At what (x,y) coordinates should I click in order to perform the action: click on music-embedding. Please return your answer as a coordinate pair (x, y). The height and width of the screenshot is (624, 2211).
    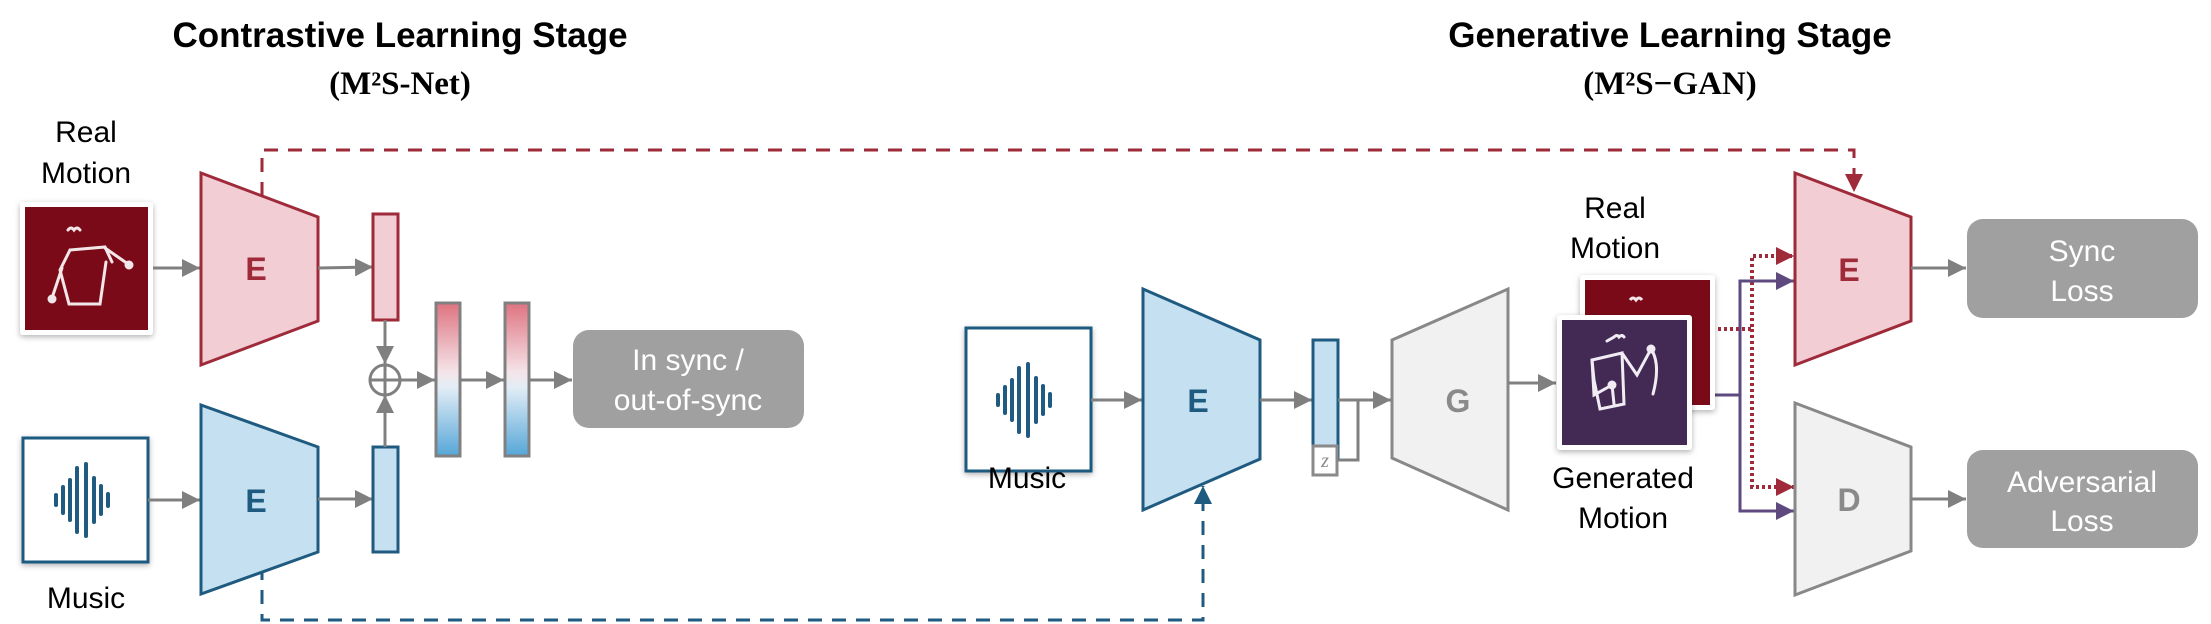
    Looking at the image, I should click on (385, 499).